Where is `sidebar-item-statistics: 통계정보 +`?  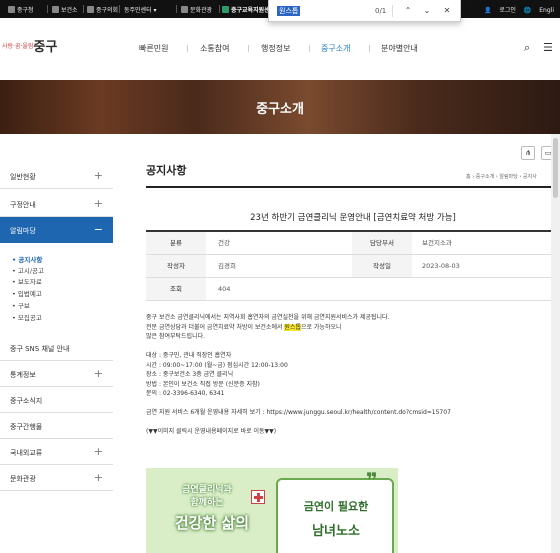 sidebar-item-statistics: 통계정보 + is located at coordinates (56, 374).